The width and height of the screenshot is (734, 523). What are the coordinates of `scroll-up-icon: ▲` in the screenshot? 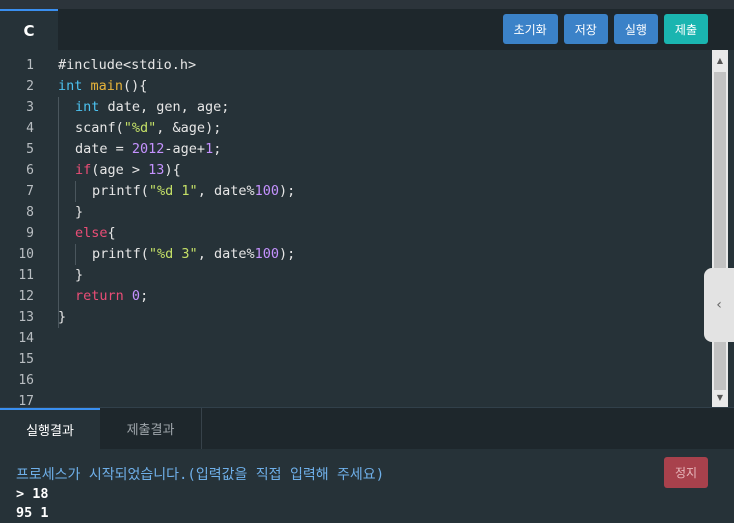 It's located at (720, 60).